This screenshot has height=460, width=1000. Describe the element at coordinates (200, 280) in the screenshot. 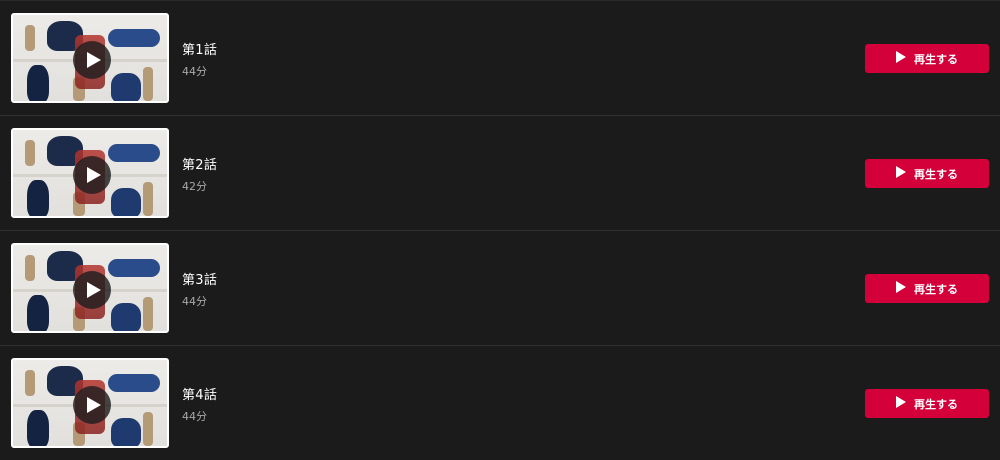

I see `episode-title: 第3話` at that location.